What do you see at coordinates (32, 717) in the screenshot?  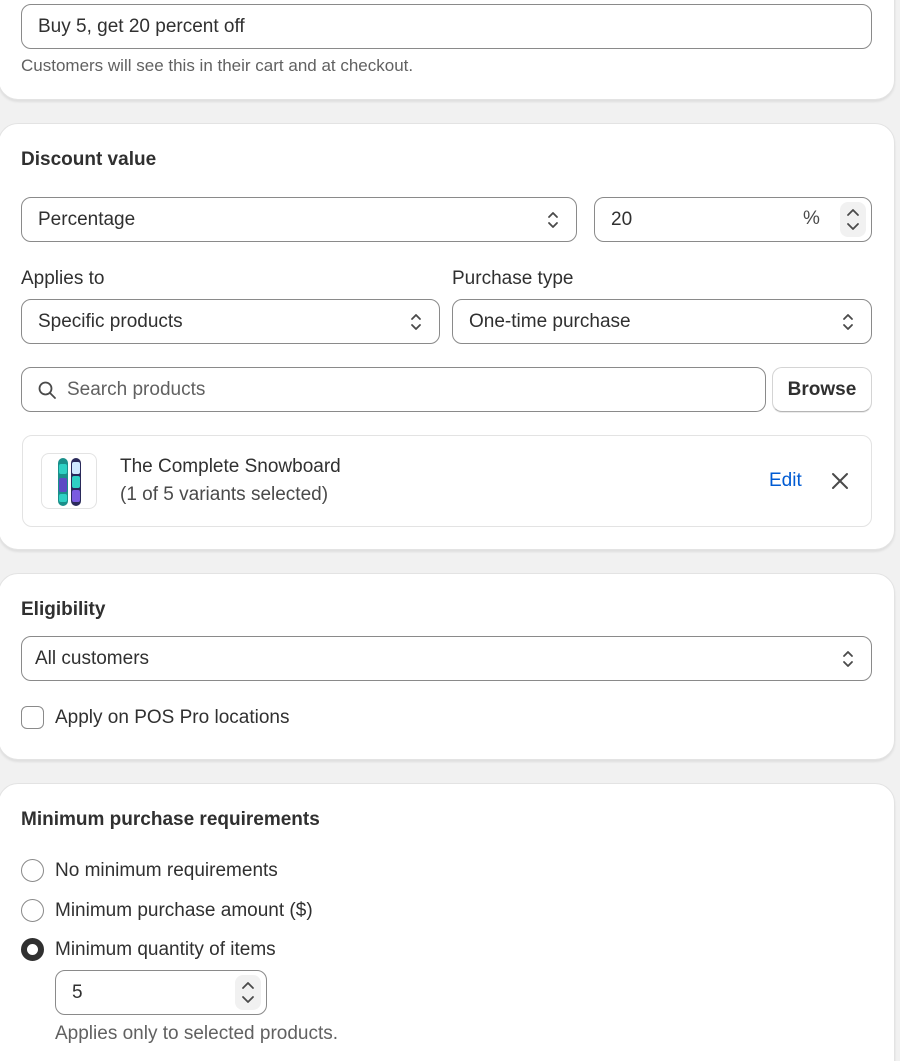 I see `pos-pro-checkbox` at bounding box center [32, 717].